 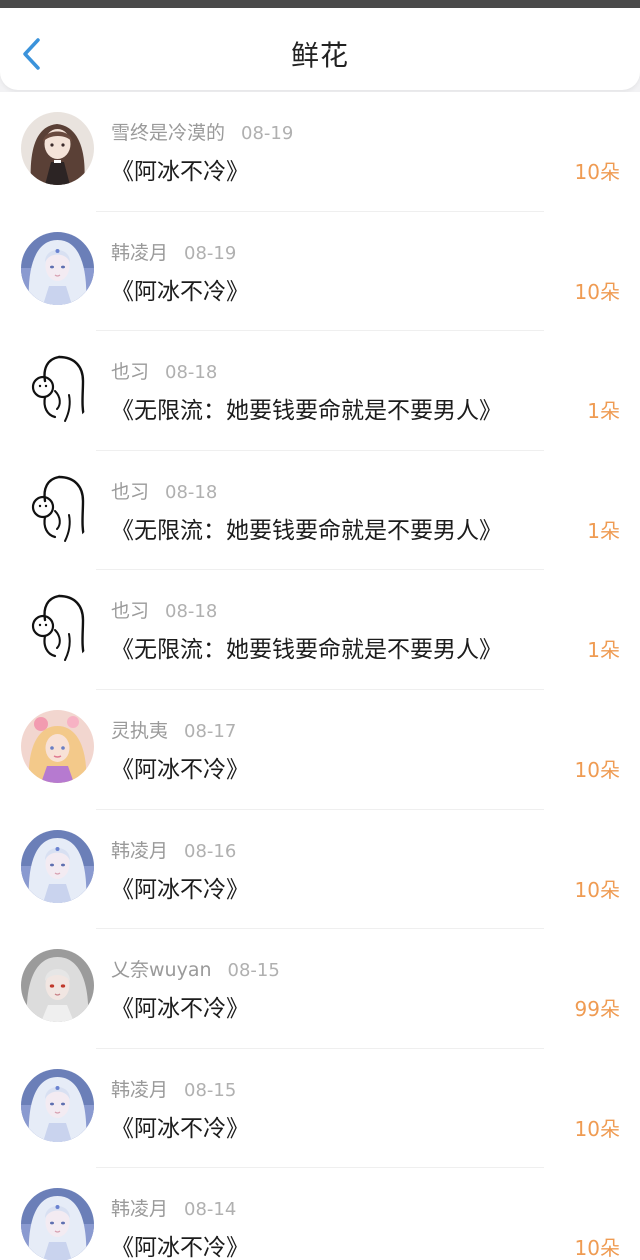 What do you see at coordinates (139, 731) in the screenshot?
I see `user-name: 灵执夷` at bounding box center [139, 731].